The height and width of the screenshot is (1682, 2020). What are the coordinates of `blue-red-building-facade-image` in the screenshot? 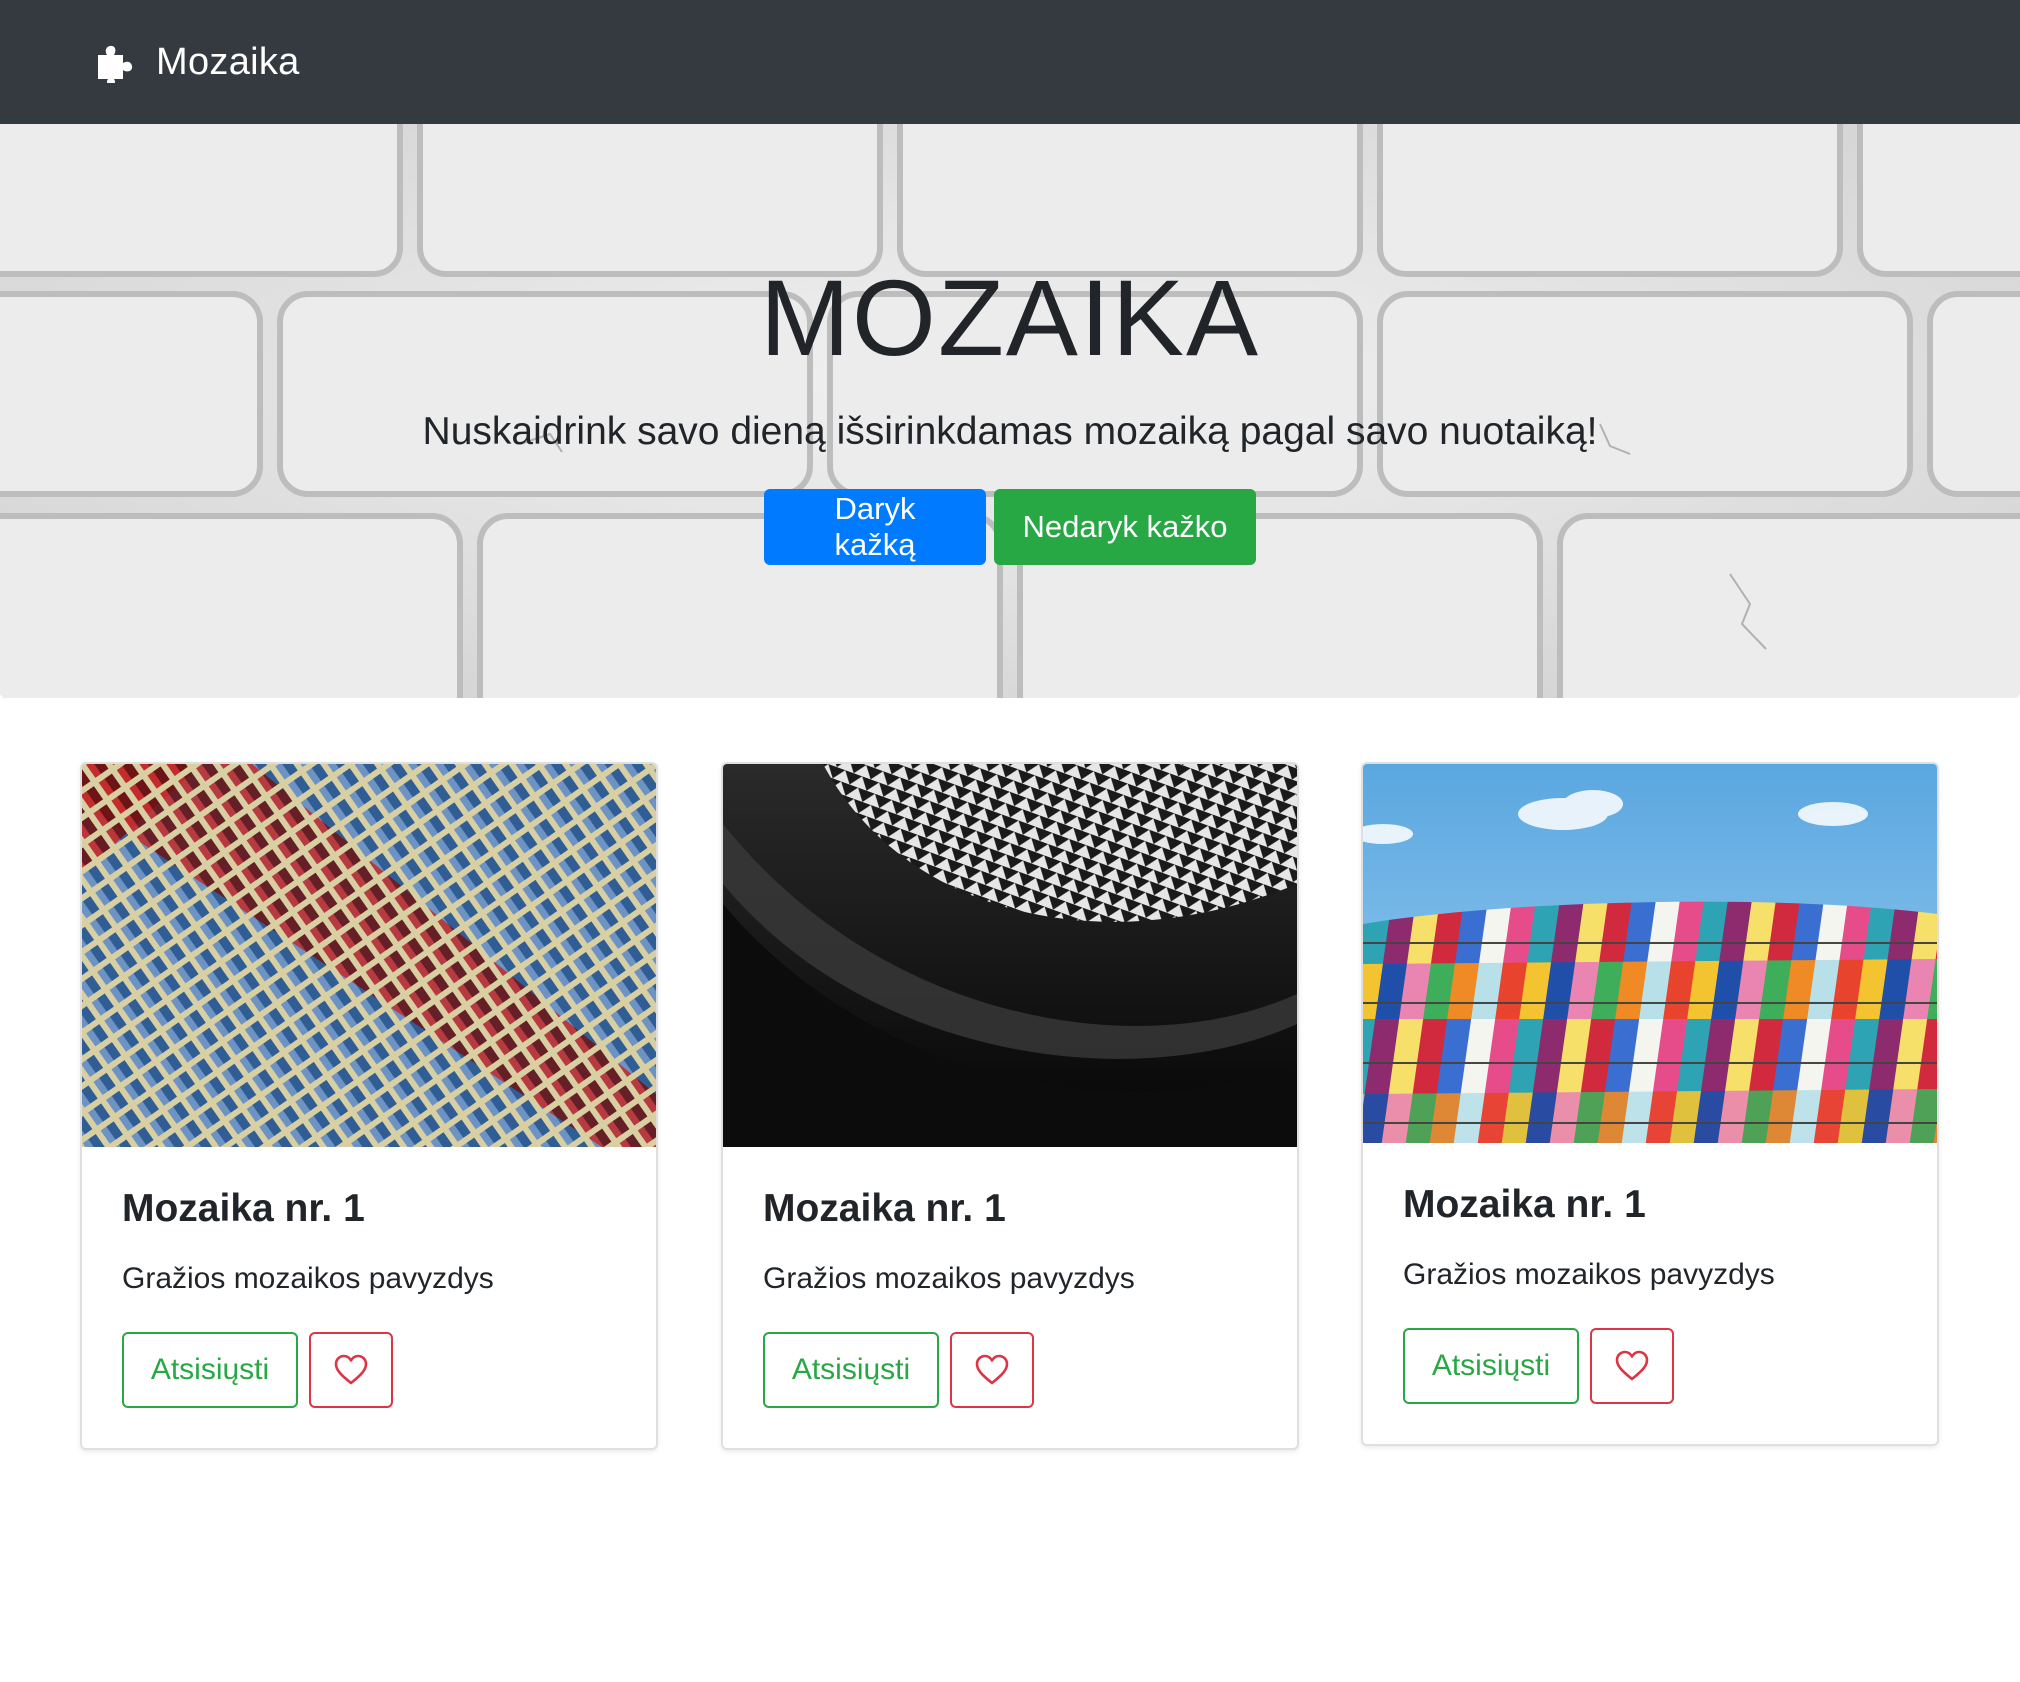 It's located at (369, 955).